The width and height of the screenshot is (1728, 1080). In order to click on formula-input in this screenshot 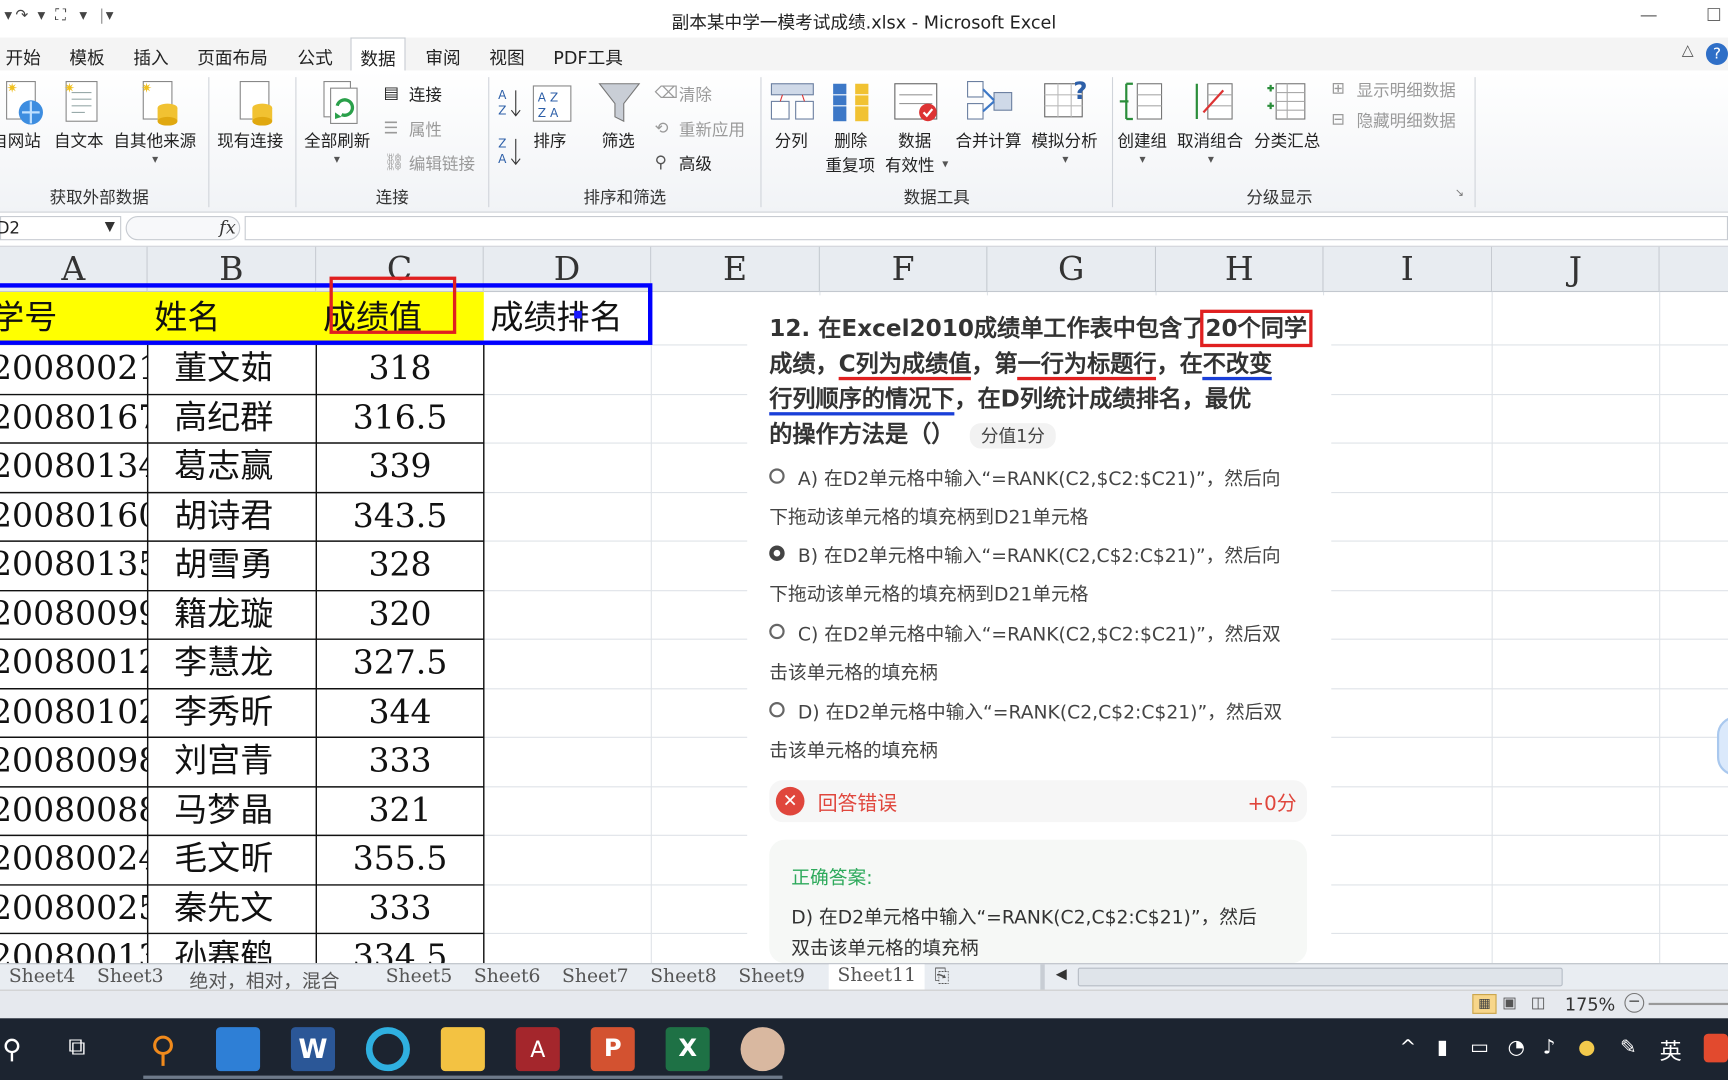, I will do `click(986, 228)`.